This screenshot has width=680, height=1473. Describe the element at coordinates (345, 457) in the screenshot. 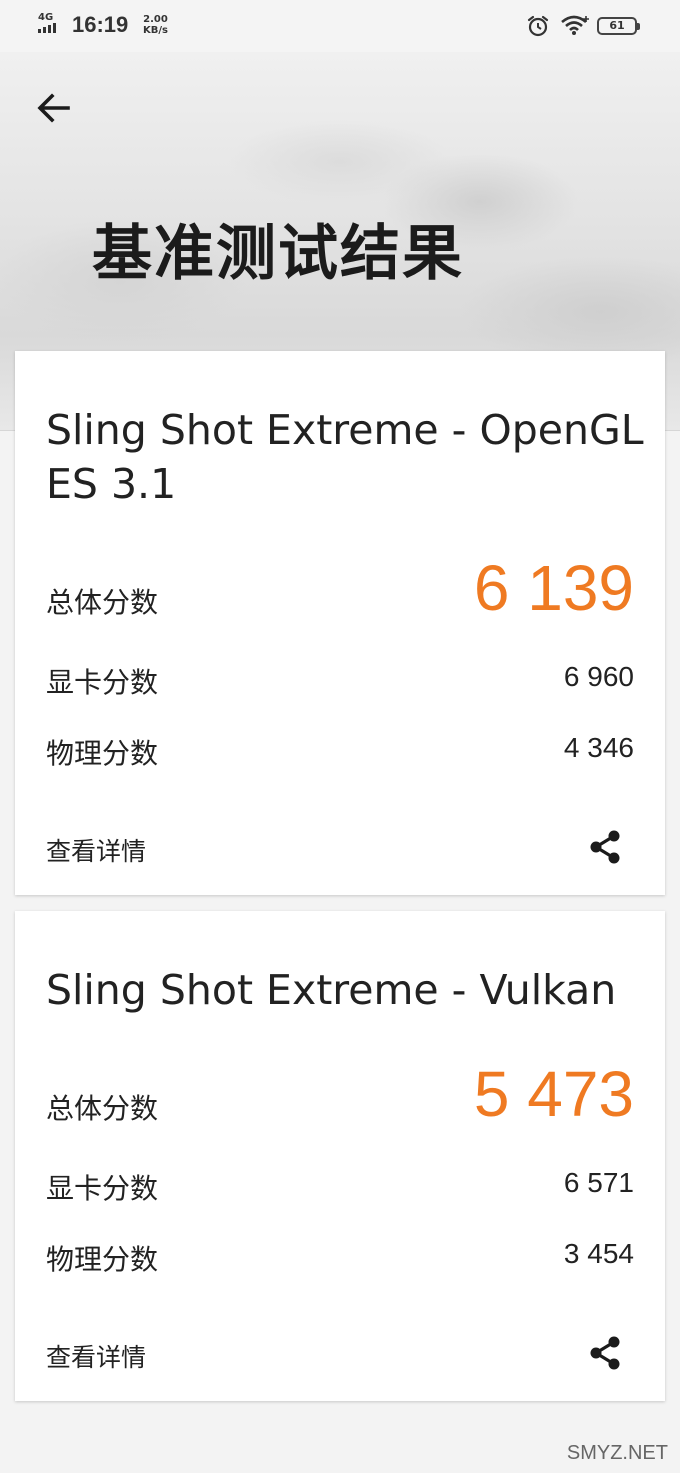

I see `test-title: Sling Shot Extreme - OpenGL ES 3.1` at that location.